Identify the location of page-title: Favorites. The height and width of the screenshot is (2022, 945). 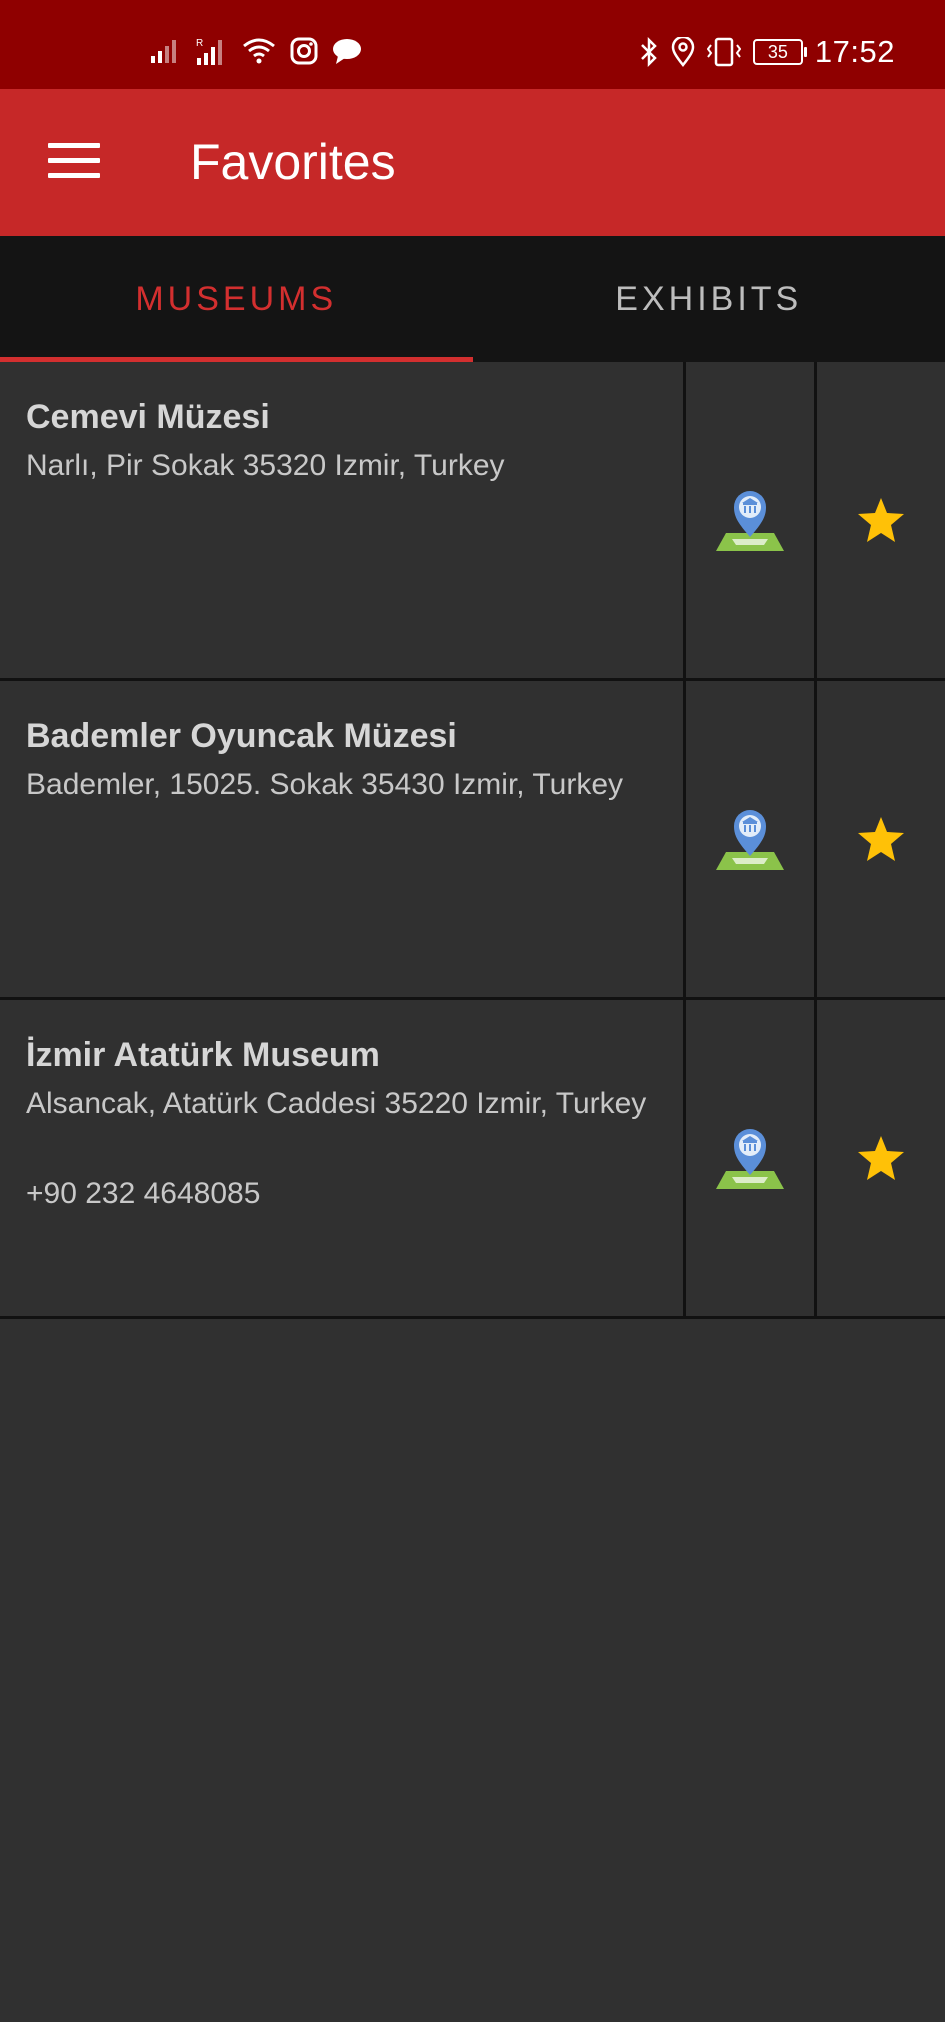
(293, 162).